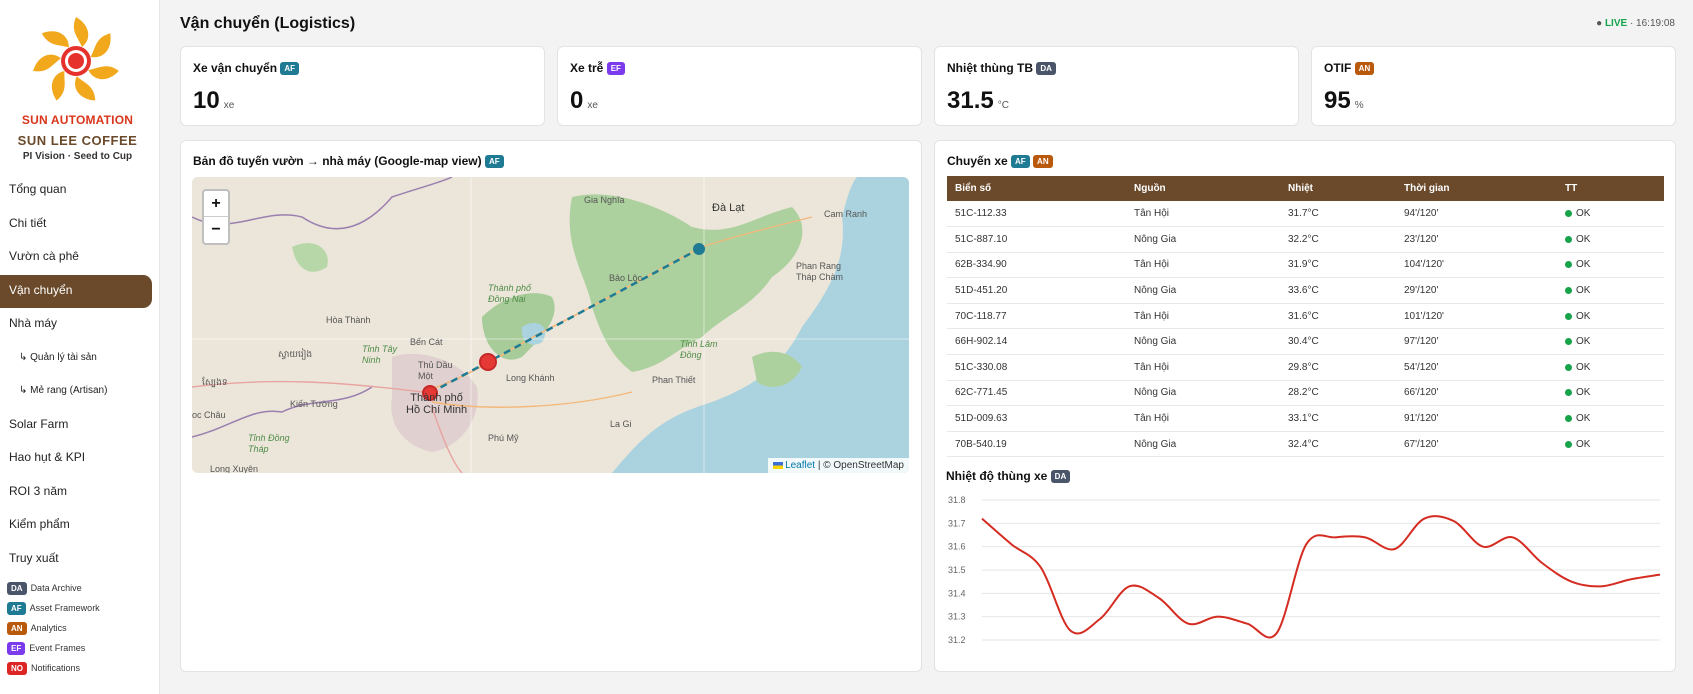 The image size is (1693, 694). Describe the element at coordinates (1305, 342) in the screenshot. I see `table-row: 66H-902.14 Nông Gia 30.4°C 97'/120' OK` at that location.